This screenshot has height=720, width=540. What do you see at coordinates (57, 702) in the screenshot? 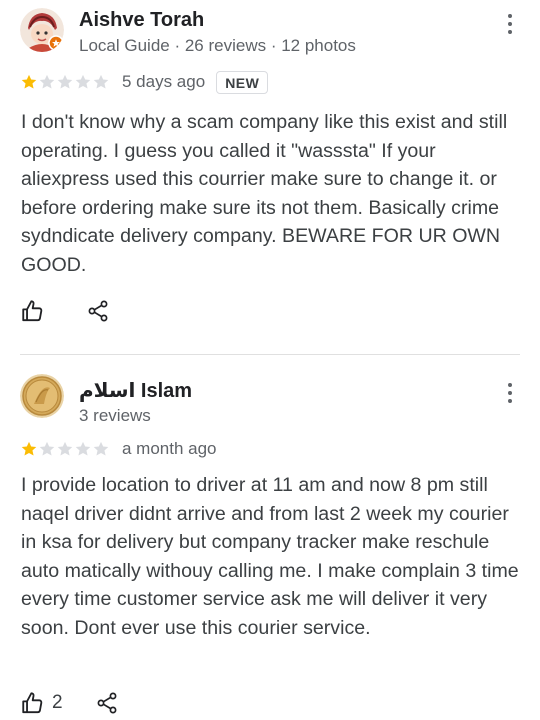
I see `like-count: 2` at bounding box center [57, 702].